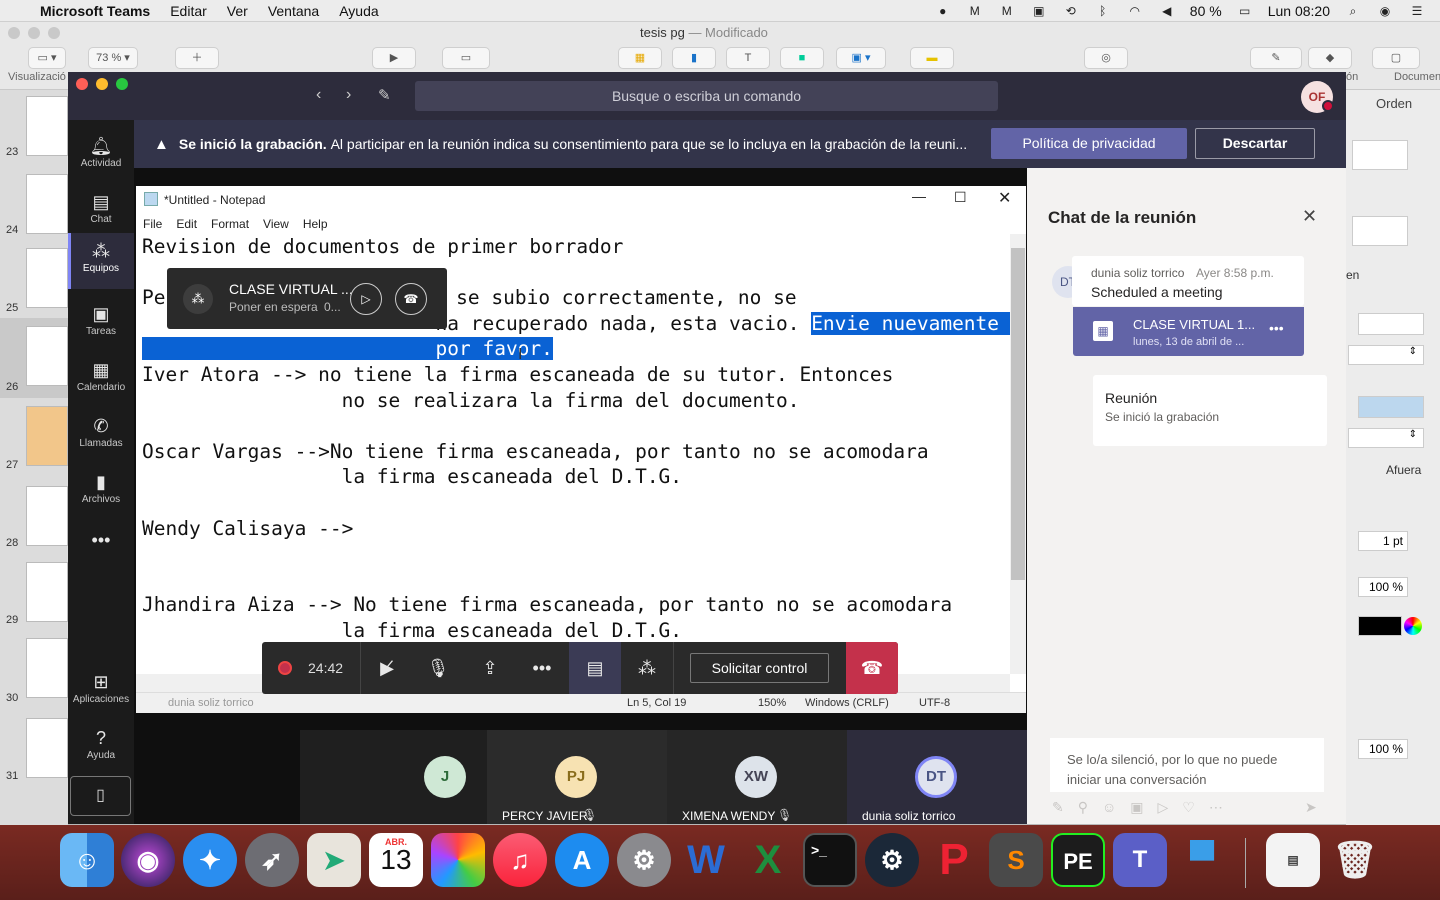 The image size is (1440, 900). Describe the element at coordinates (358, 11) in the screenshot. I see `menu-ayuda: Ayuda` at that location.